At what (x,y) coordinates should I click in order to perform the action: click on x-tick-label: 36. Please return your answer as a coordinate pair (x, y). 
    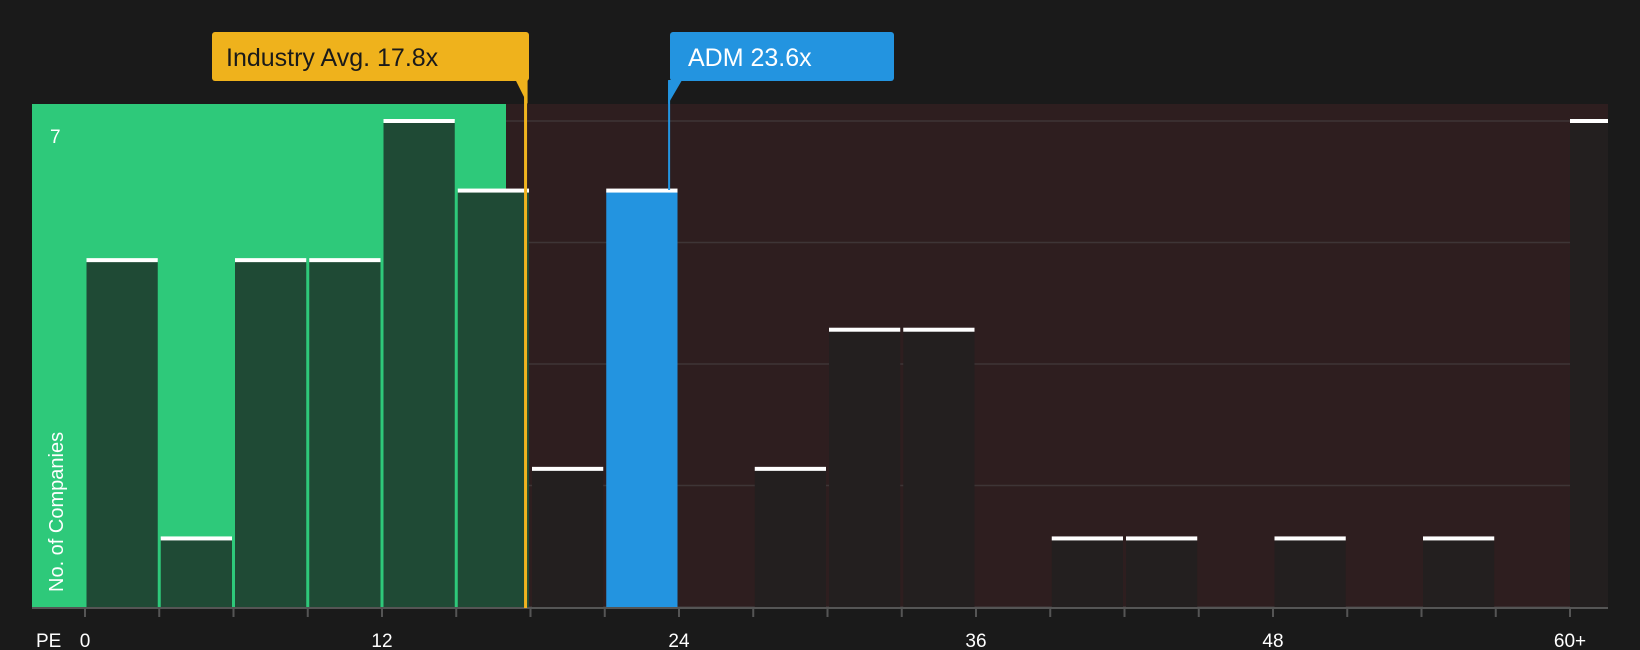
    Looking at the image, I should click on (975, 640).